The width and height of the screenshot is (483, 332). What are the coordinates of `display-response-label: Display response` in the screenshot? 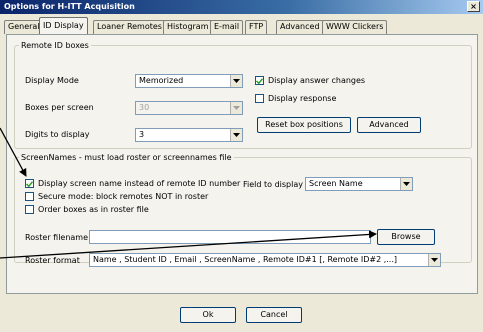 It's located at (302, 98).